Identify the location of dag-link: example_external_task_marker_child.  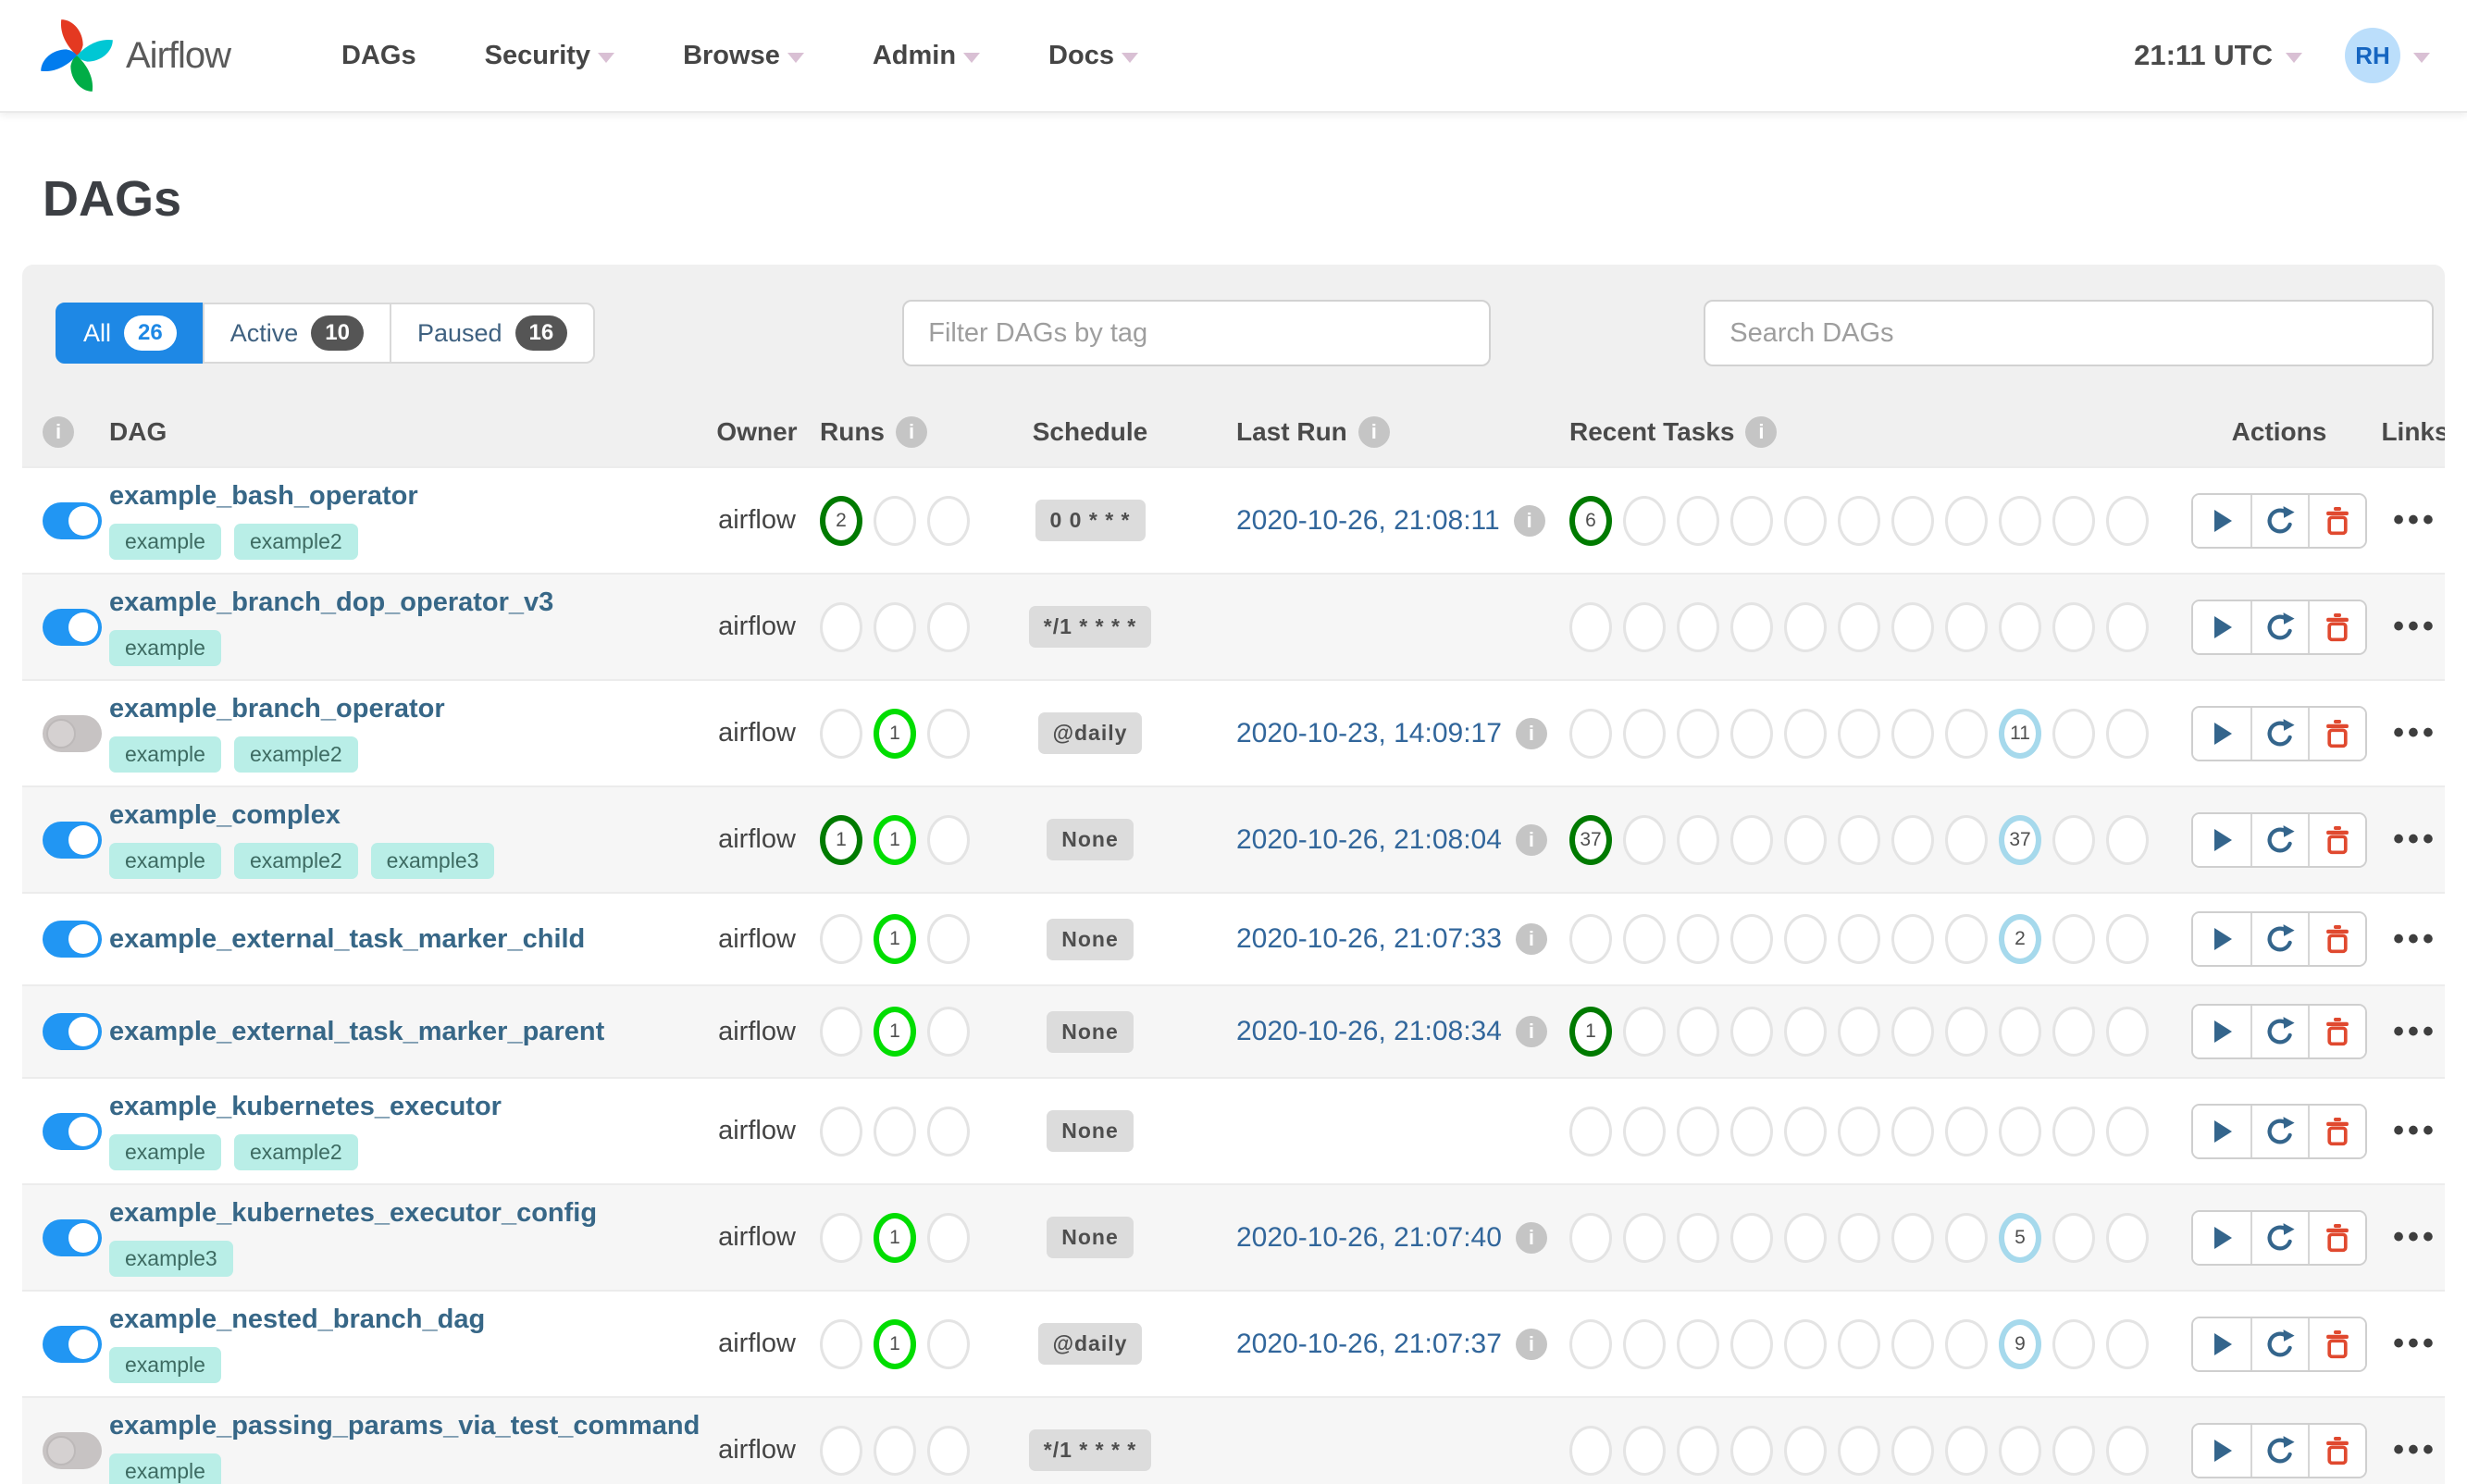
(347, 940).